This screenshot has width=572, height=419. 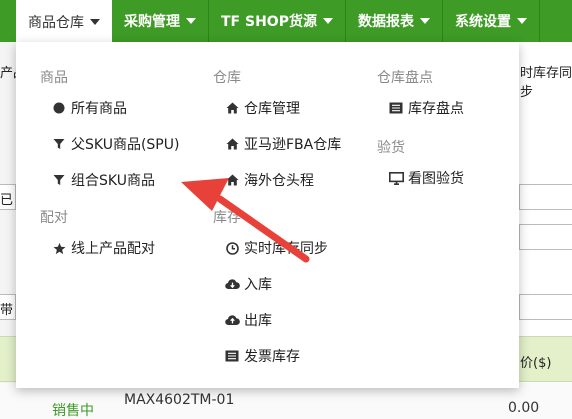 I want to click on star-icon, so click(x=59, y=248).